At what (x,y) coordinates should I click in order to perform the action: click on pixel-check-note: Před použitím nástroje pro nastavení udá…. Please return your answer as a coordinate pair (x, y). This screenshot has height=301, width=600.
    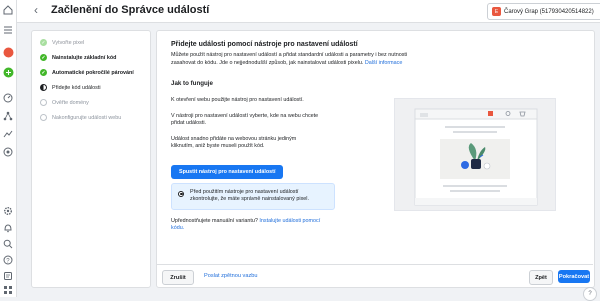
    Looking at the image, I should click on (253, 196).